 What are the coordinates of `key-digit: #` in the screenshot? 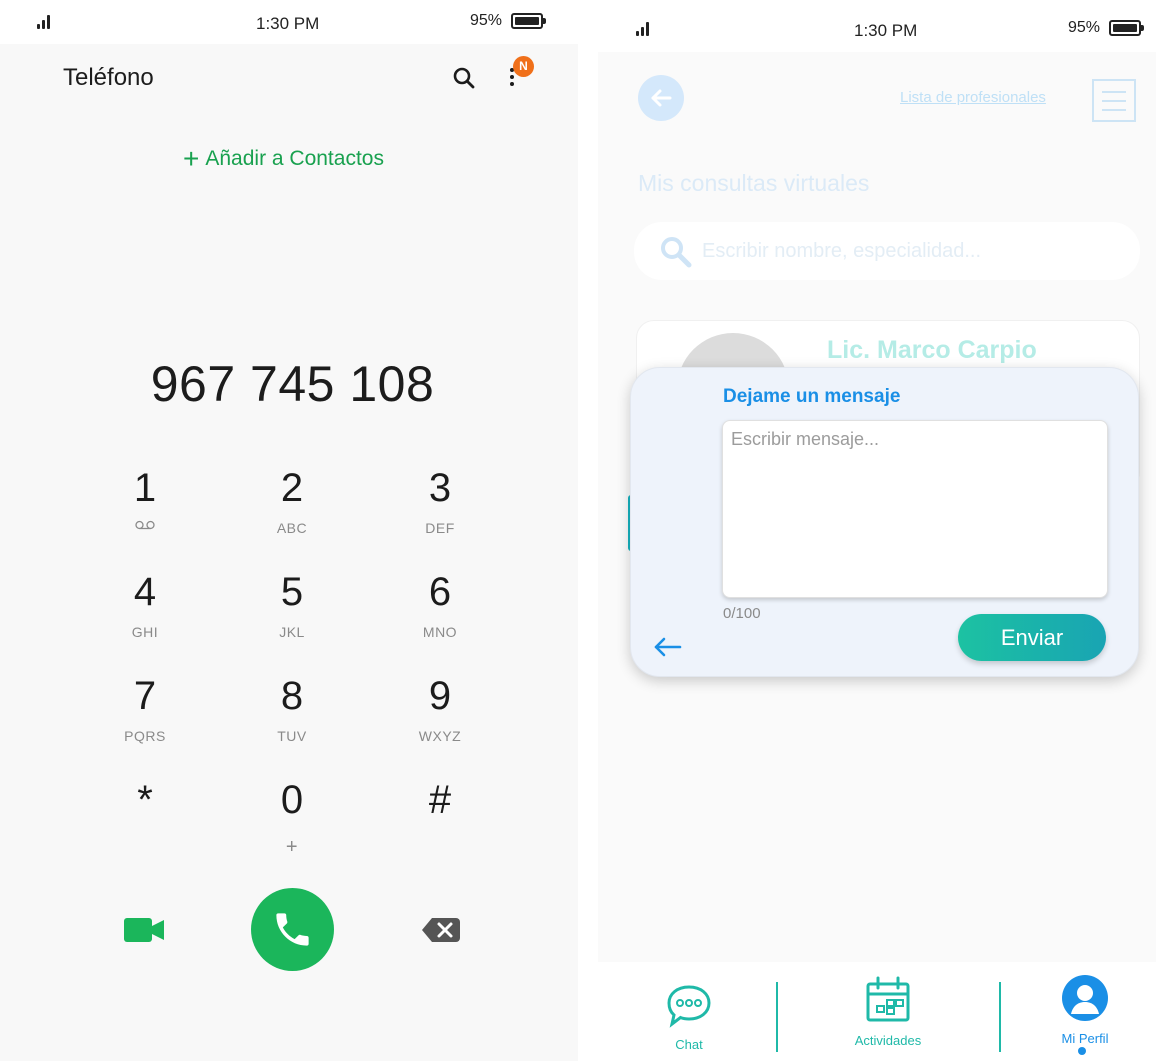 It's located at (440, 800).